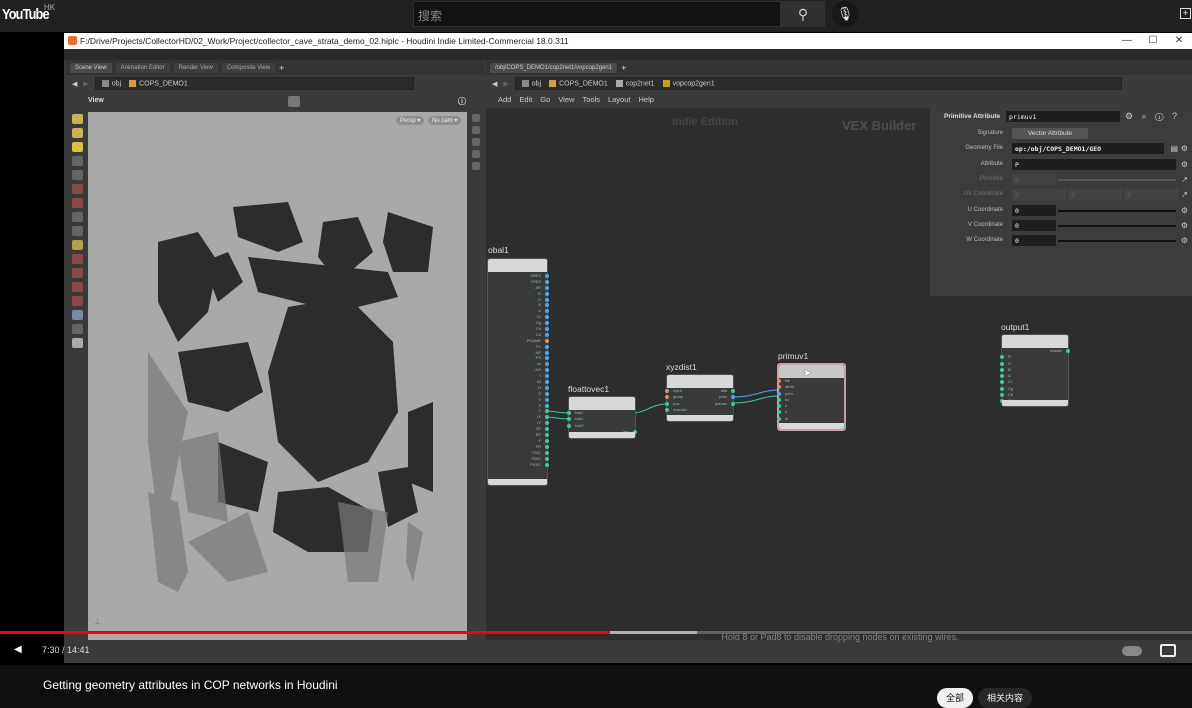 The width and height of the screenshot is (1192, 708). Describe the element at coordinates (1132, 651) in the screenshot. I see `autoplay-toggle` at that location.